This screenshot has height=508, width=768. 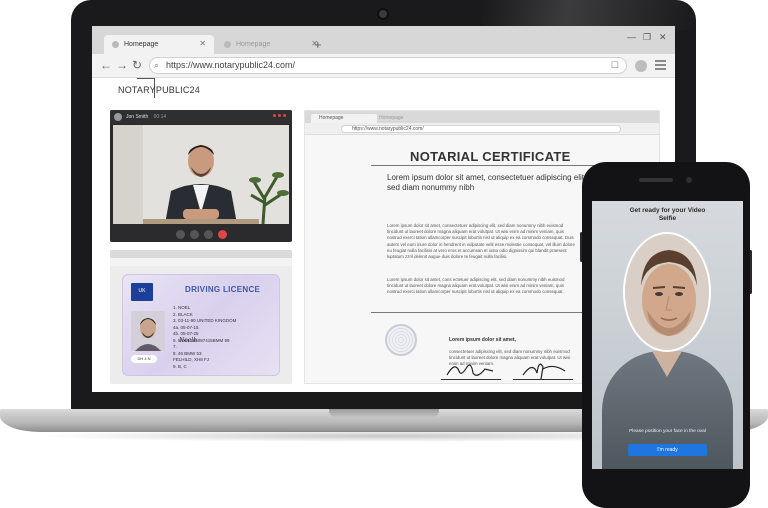 What do you see at coordinates (544, 371) in the screenshot?
I see `signature-2-icon` at bounding box center [544, 371].